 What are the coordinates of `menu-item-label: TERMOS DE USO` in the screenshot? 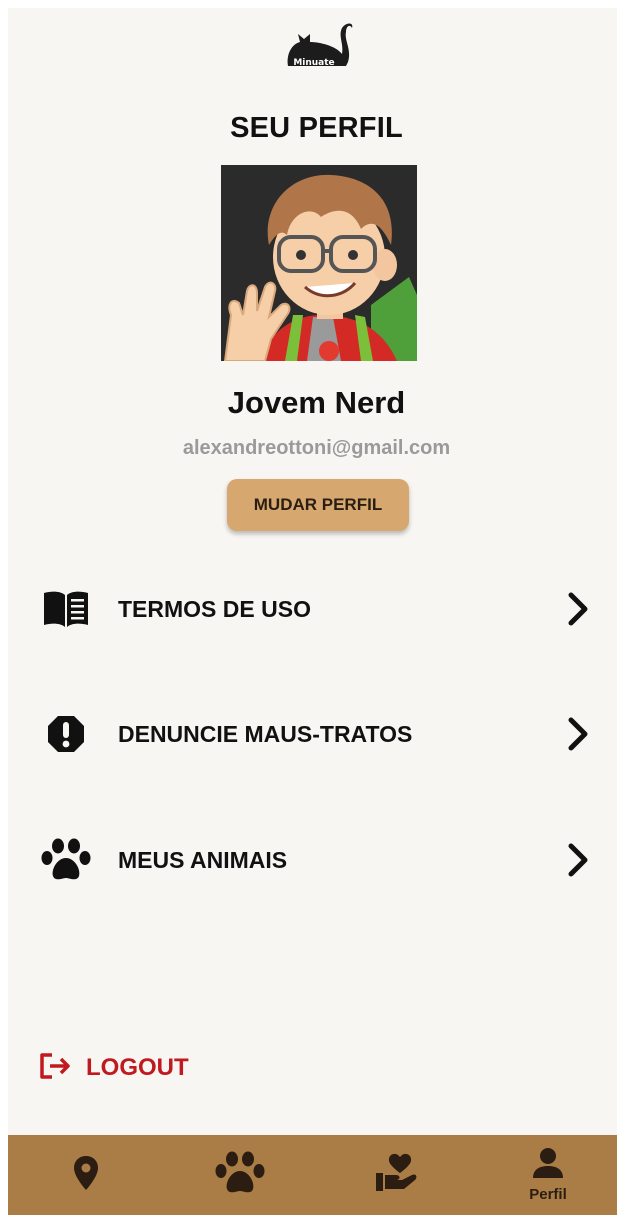 It's located at (214, 608).